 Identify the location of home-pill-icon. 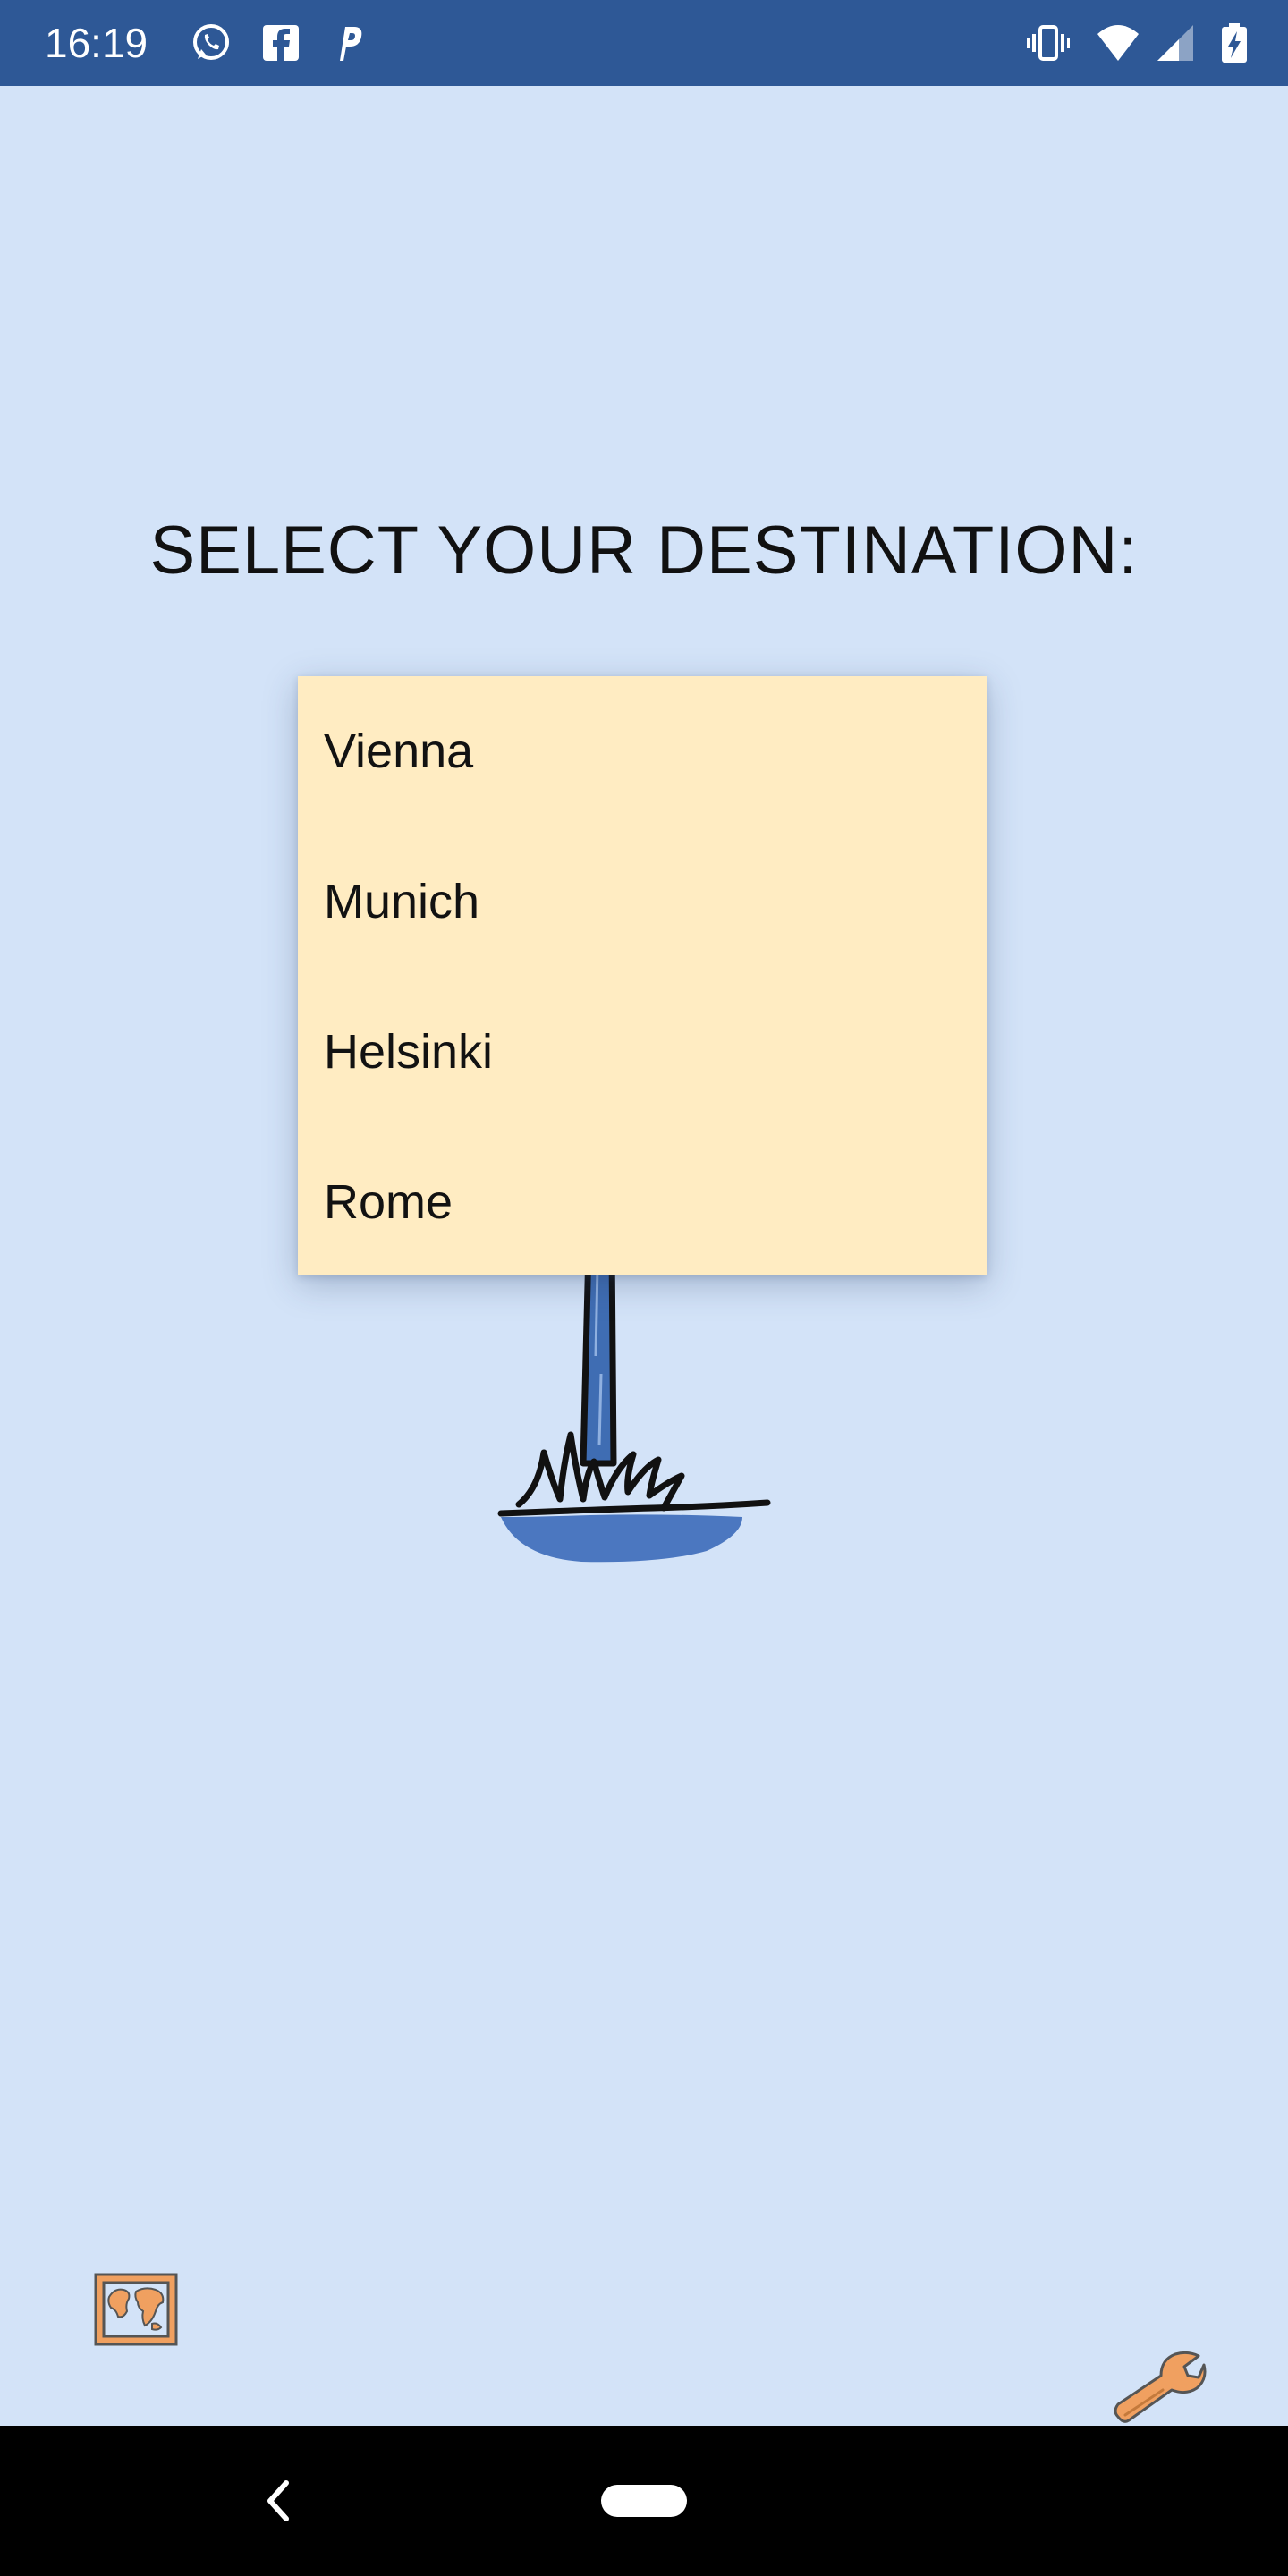
(644, 2501).